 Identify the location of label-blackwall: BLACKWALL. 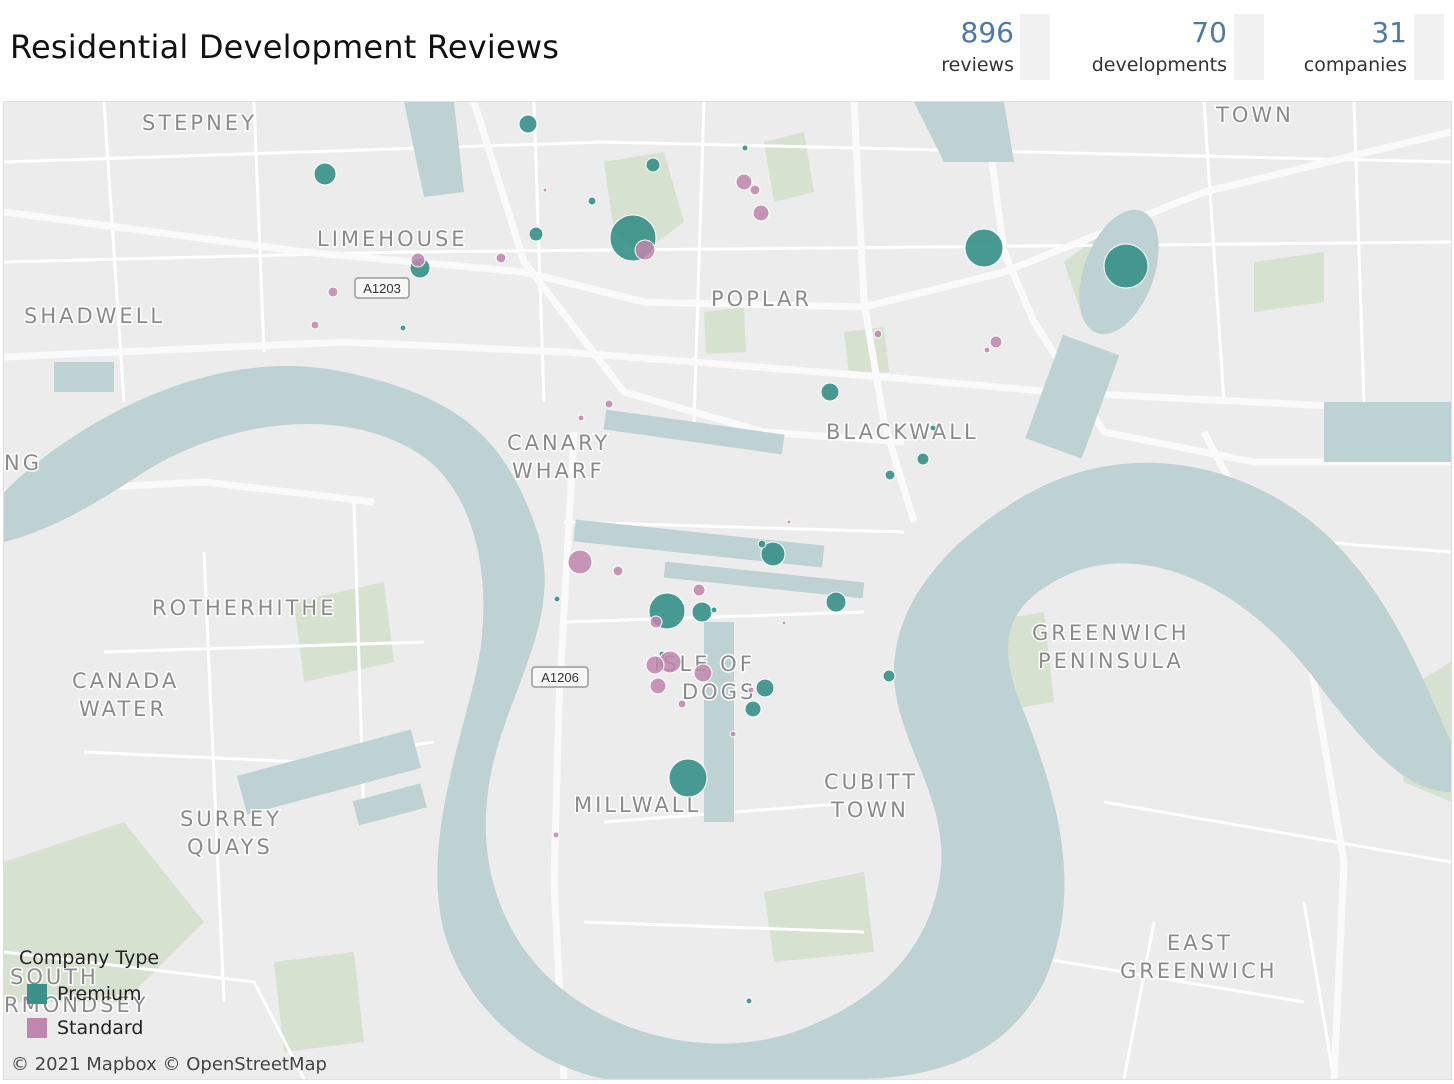
(902, 432).